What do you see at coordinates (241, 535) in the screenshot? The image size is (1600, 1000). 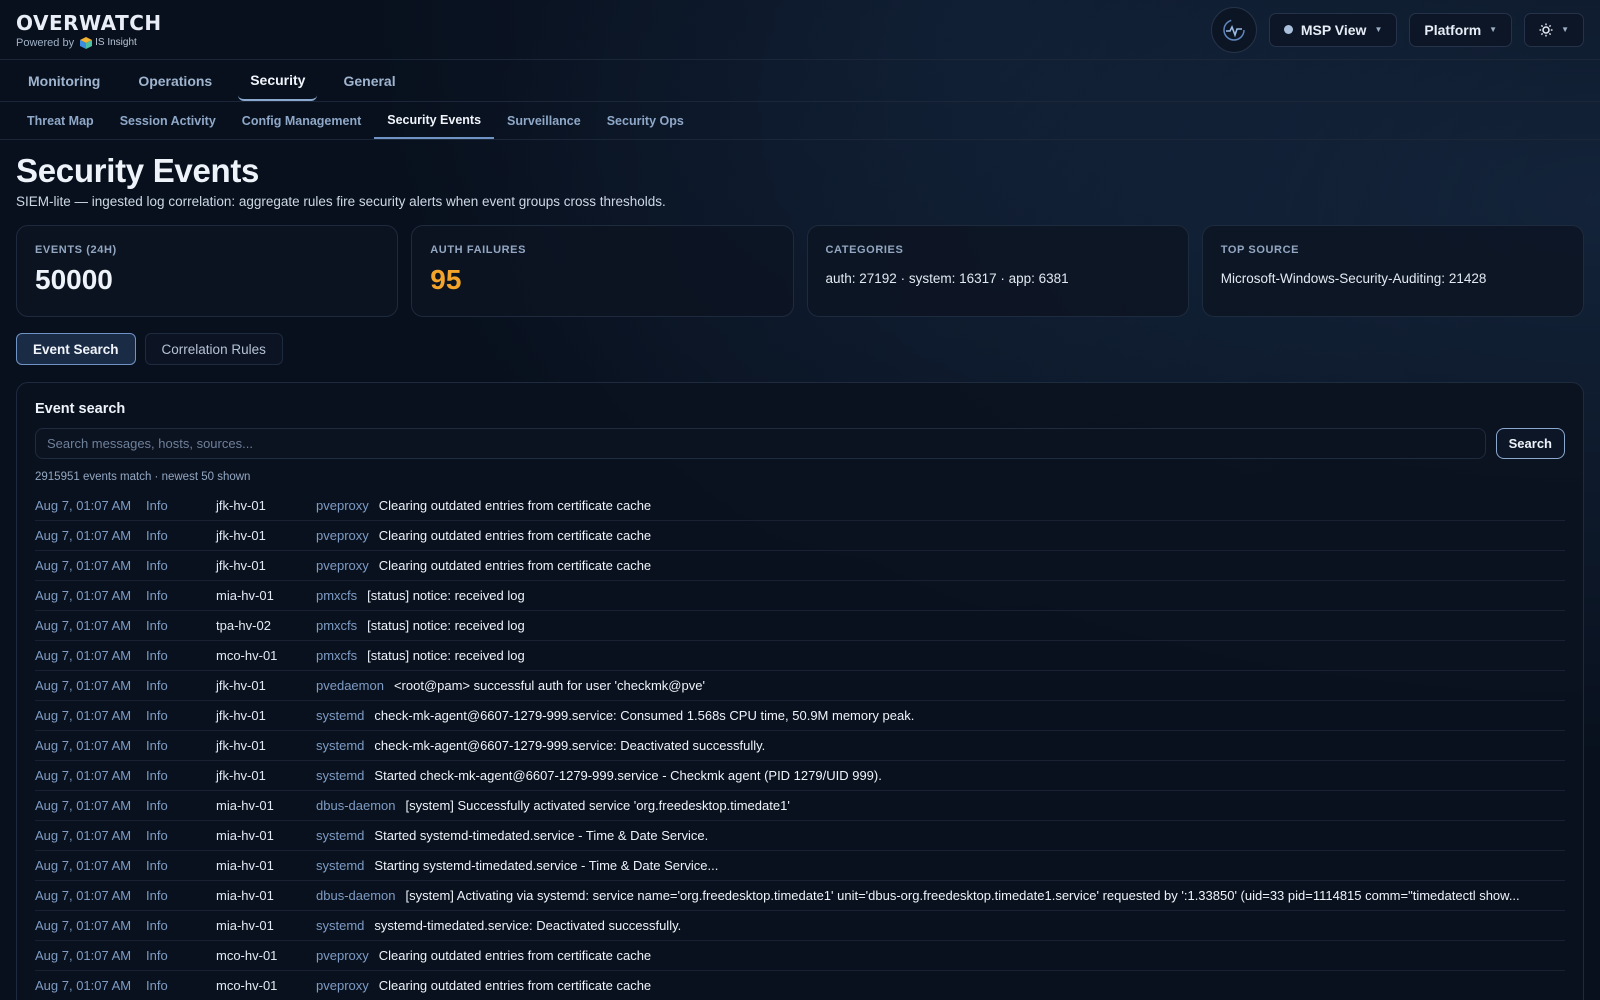 I see `event-host: jfk-hv-01` at bounding box center [241, 535].